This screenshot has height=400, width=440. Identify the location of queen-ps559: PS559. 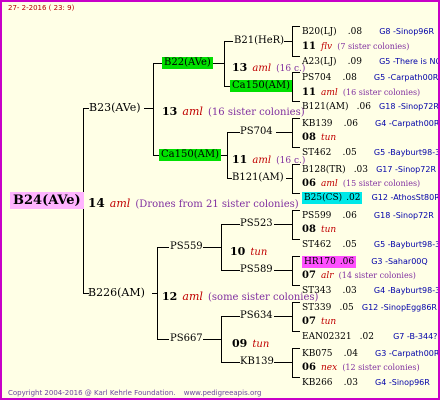
(186, 247).